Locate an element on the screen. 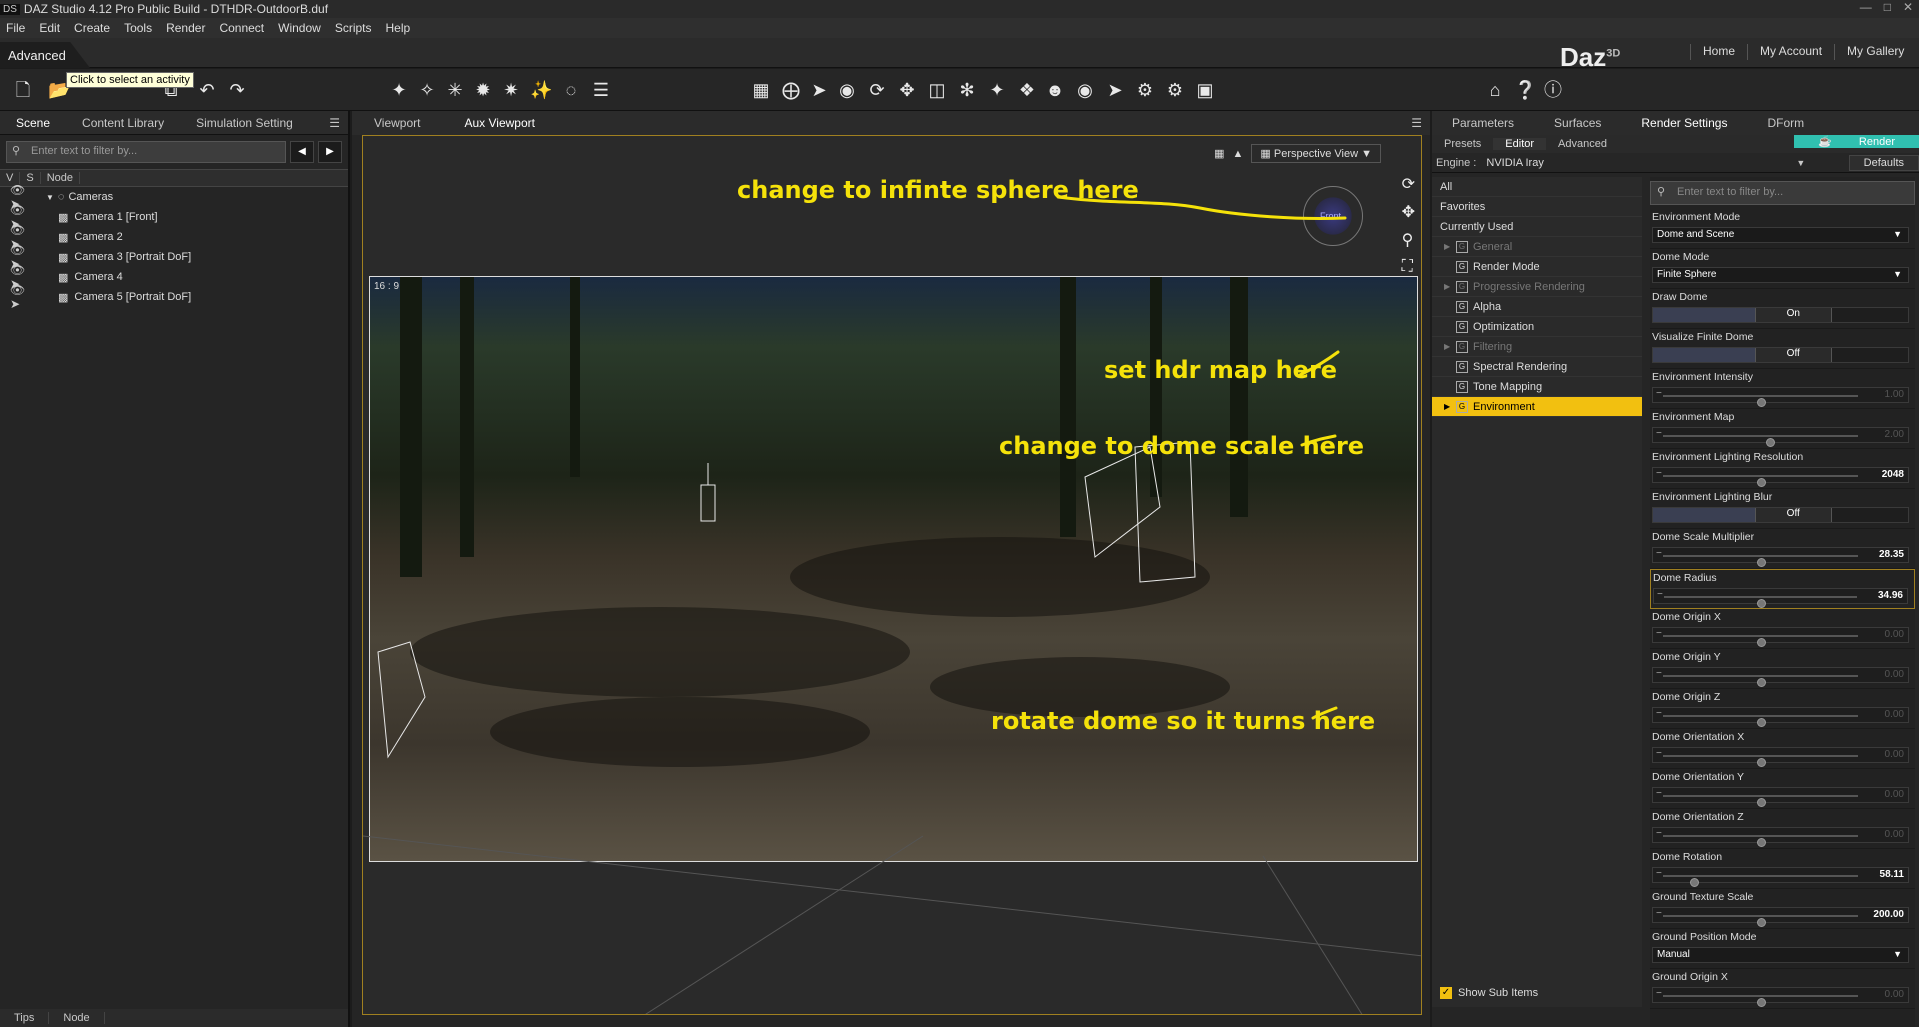  bone-tool-icon: ❖ is located at coordinates (1027, 90).